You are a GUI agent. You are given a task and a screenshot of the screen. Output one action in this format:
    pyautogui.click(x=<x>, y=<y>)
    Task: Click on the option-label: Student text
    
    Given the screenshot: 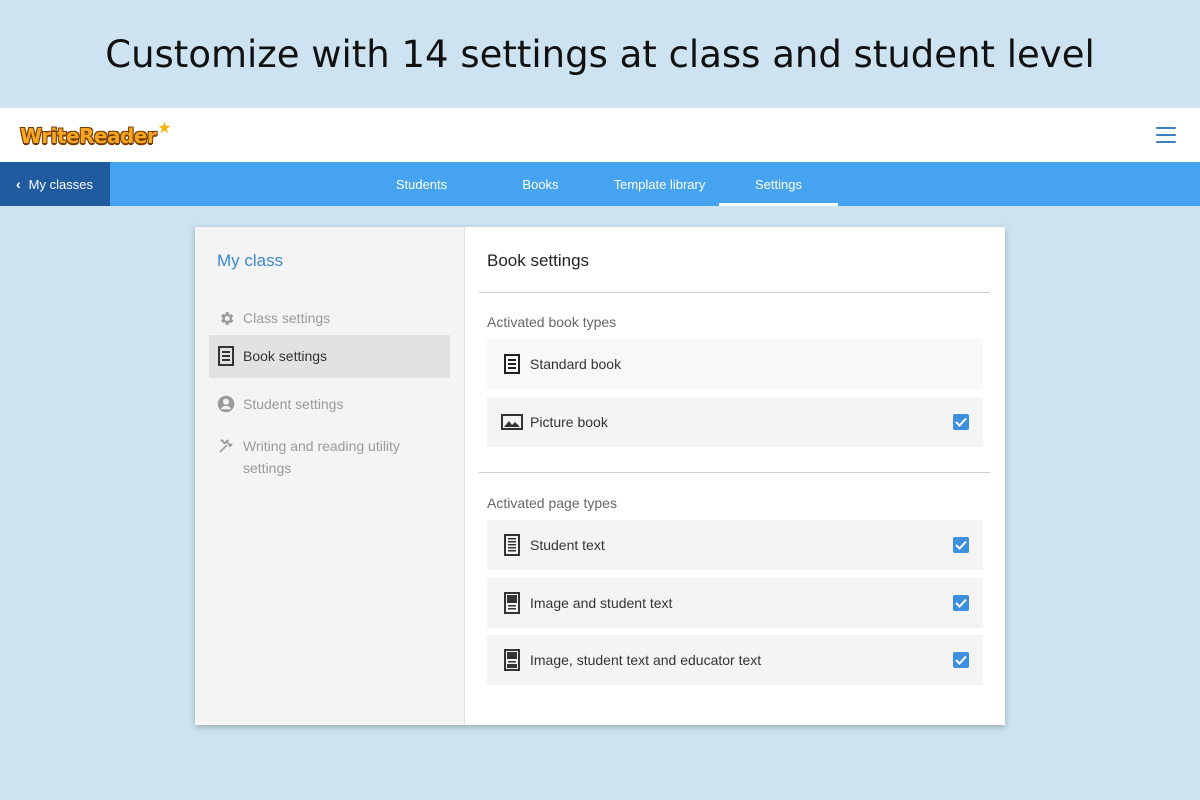 What is the action you would take?
    pyautogui.click(x=567, y=545)
    